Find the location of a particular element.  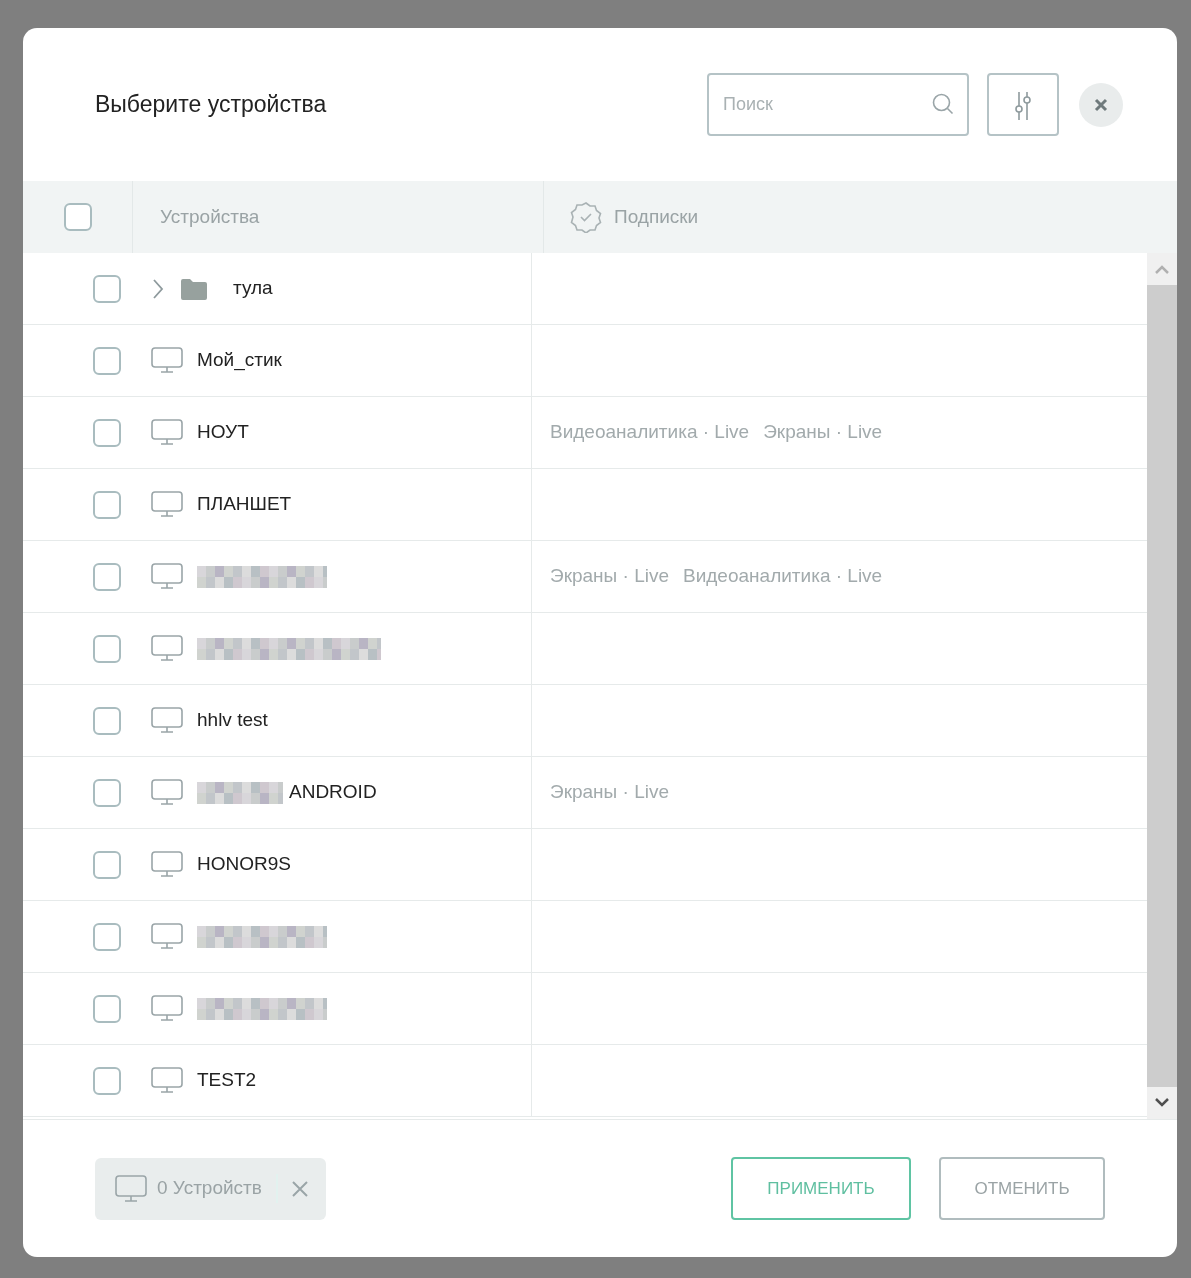

scrollbar is located at coordinates (1162, 686).